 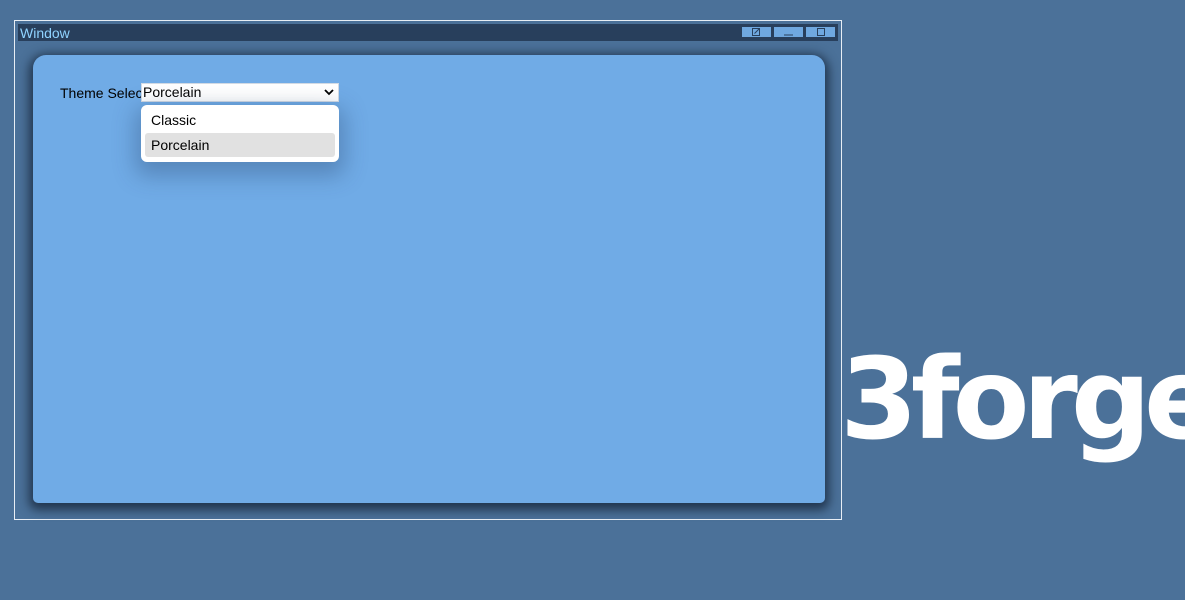 What do you see at coordinates (428, 32) in the screenshot?
I see `window-titlebar: Window` at bounding box center [428, 32].